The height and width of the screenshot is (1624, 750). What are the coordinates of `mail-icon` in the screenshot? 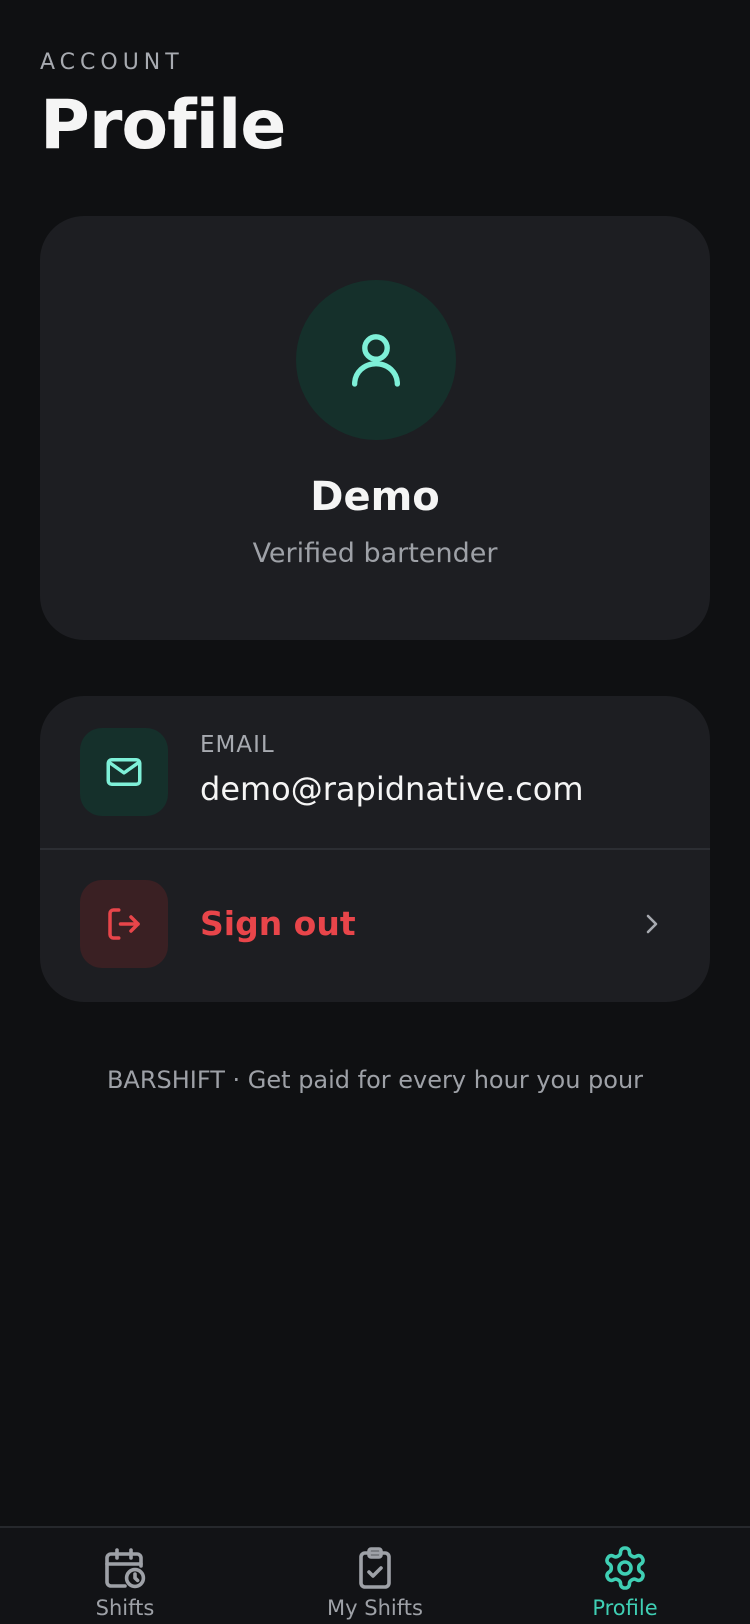 It's located at (124, 772).